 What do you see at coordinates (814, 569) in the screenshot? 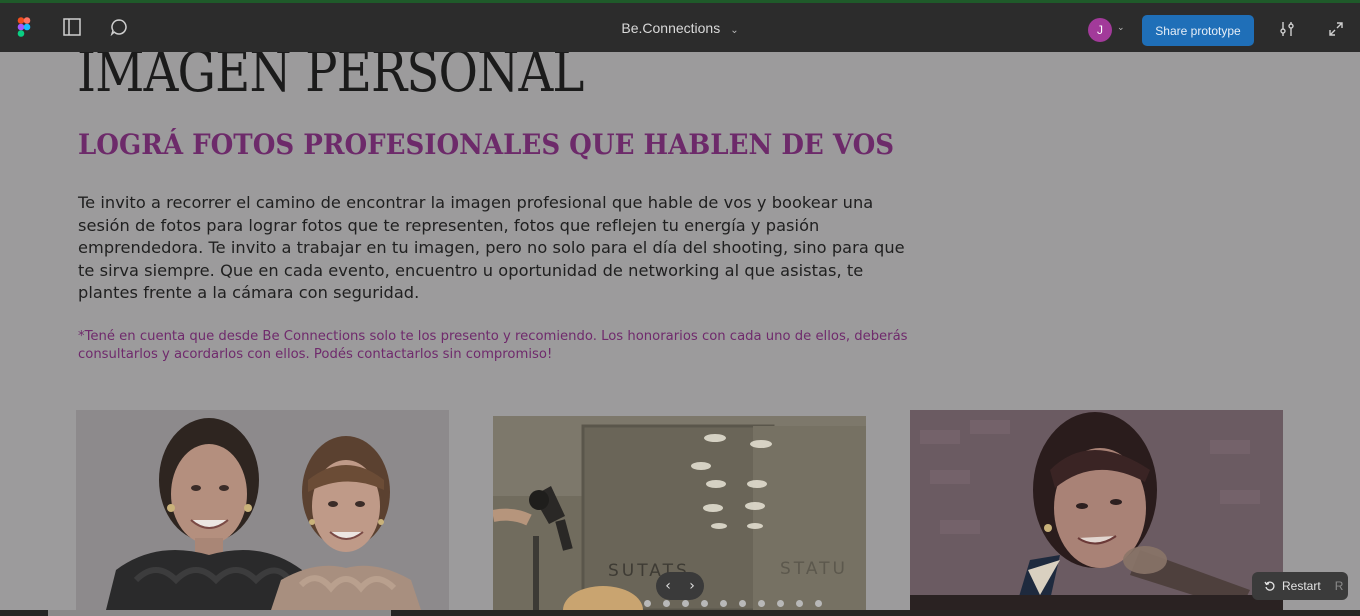
I see `salon-sign: STATU` at bounding box center [814, 569].